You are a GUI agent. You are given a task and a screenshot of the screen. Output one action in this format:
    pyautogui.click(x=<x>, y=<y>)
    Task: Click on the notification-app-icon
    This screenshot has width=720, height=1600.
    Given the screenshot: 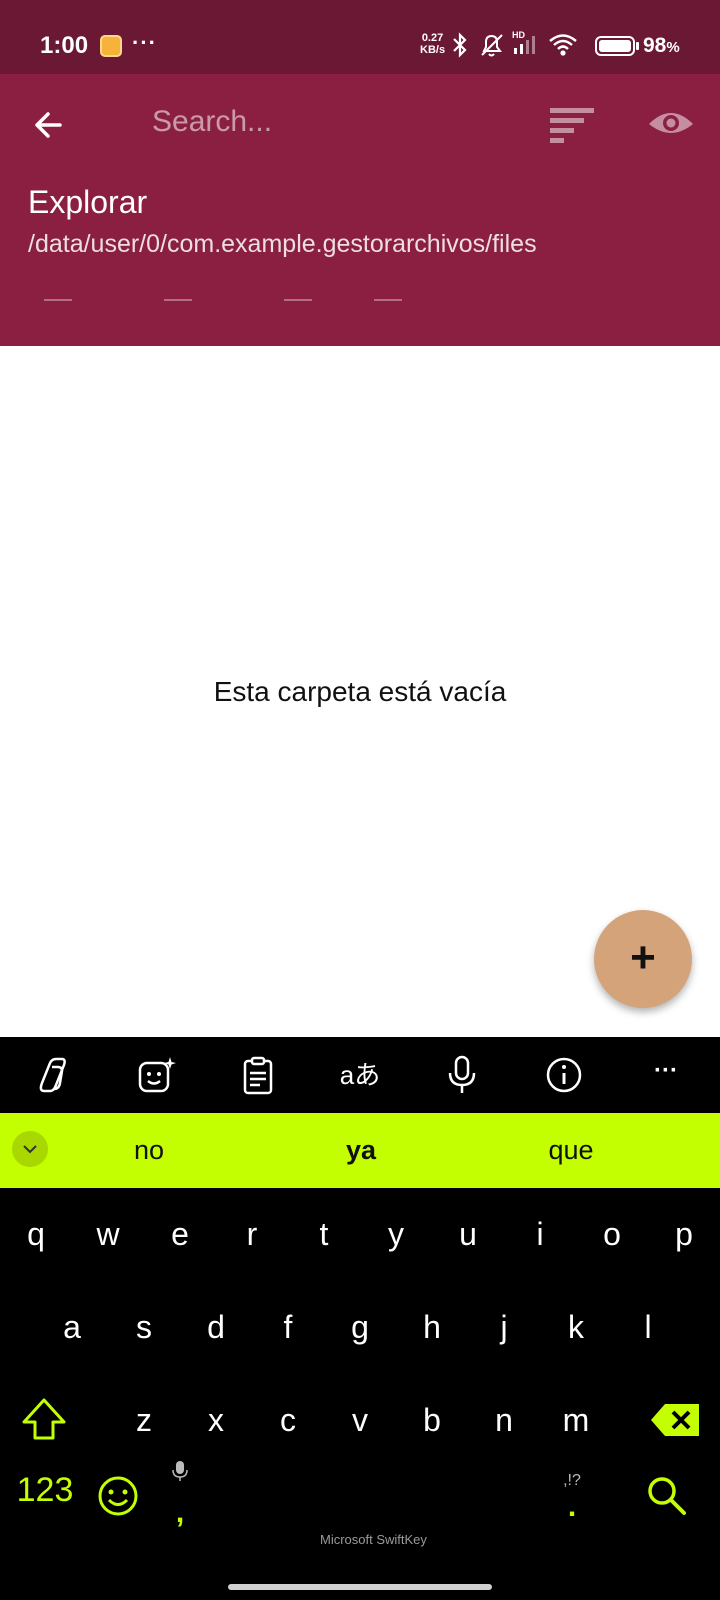 What is the action you would take?
    pyautogui.click(x=111, y=46)
    